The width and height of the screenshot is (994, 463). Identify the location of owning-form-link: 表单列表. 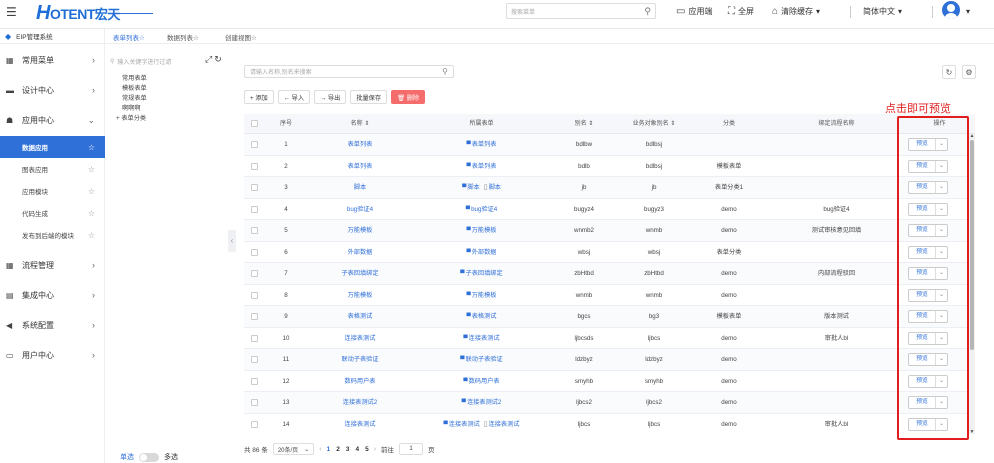
(484, 144).